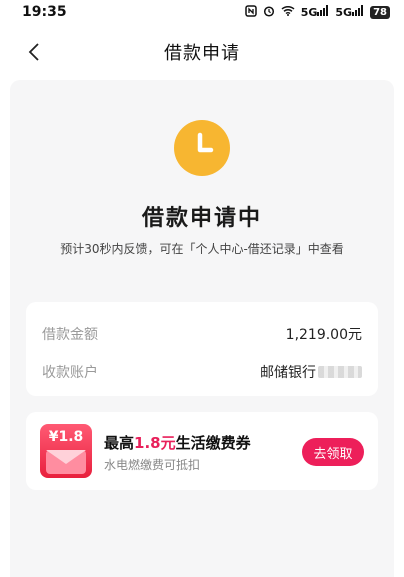 This screenshot has width=404, height=577. I want to click on loan-amount-value: 1,219.00元, so click(323, 335).